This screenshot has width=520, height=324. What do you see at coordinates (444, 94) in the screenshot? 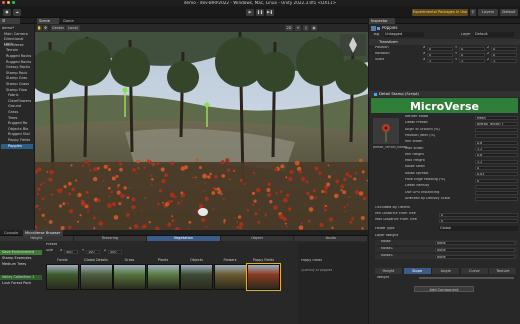
I see `detail-stamp-header: Detail Stamp (Script)` at bounding box center [444, 94].